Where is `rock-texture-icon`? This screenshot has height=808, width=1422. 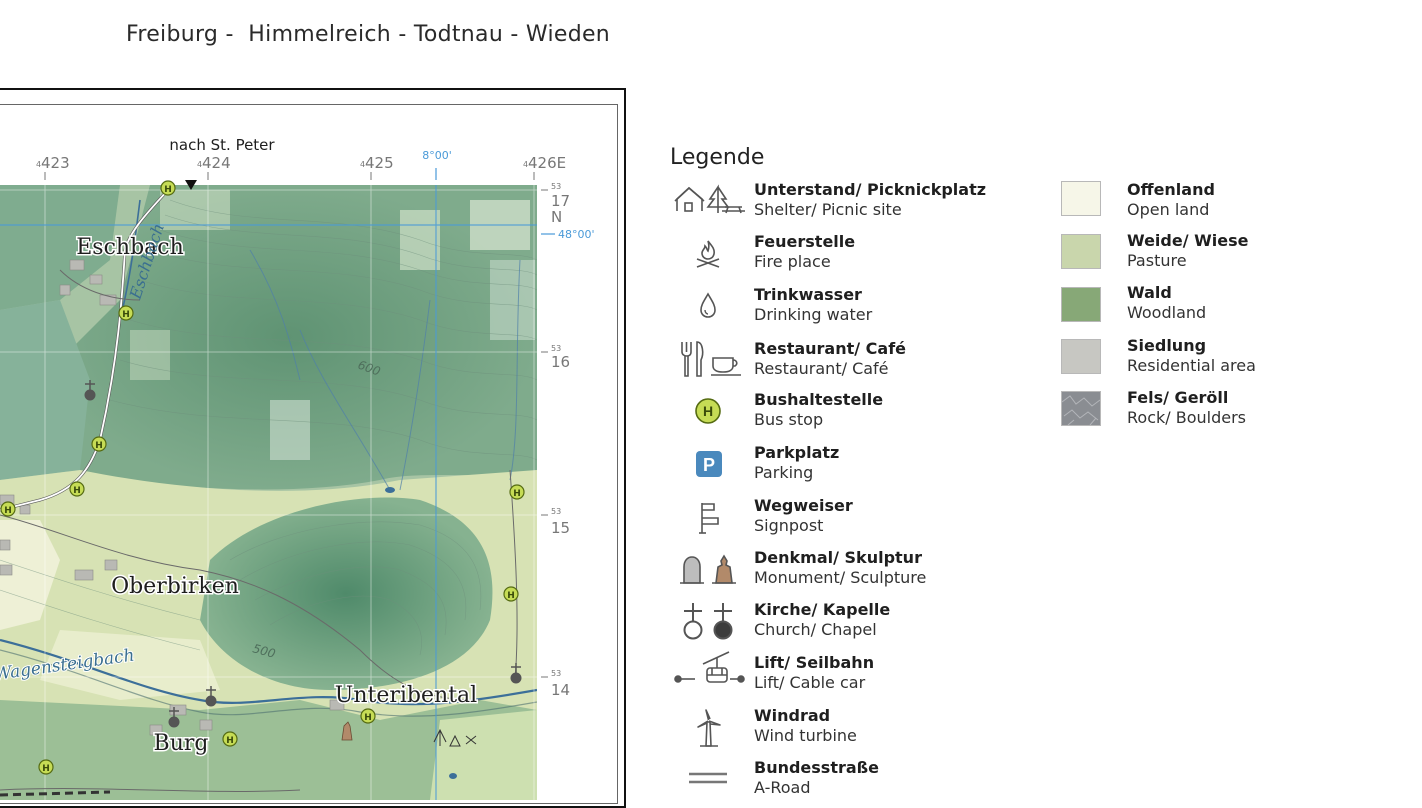
rock-texture-icon is located at coordinates (1081, 410).